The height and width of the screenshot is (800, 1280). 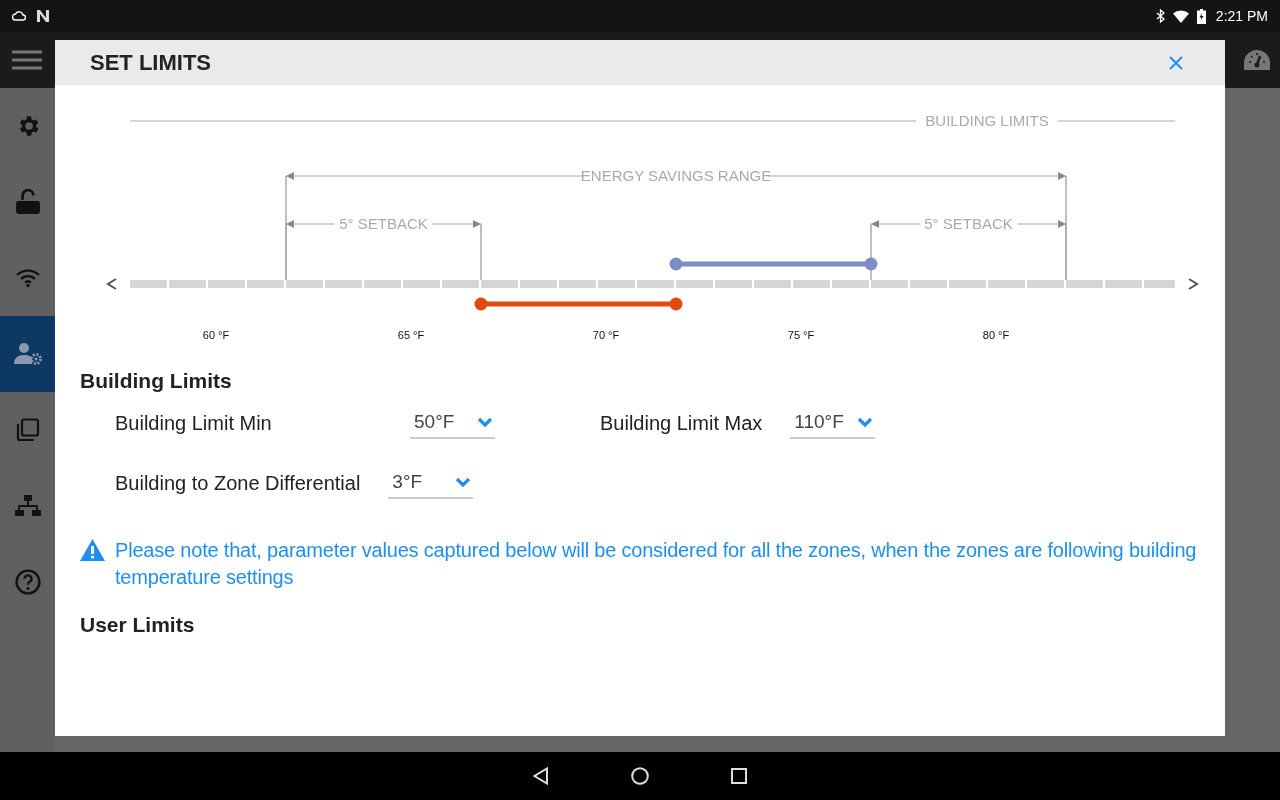 I want to click on menu-button, so click(x=27, y=60).